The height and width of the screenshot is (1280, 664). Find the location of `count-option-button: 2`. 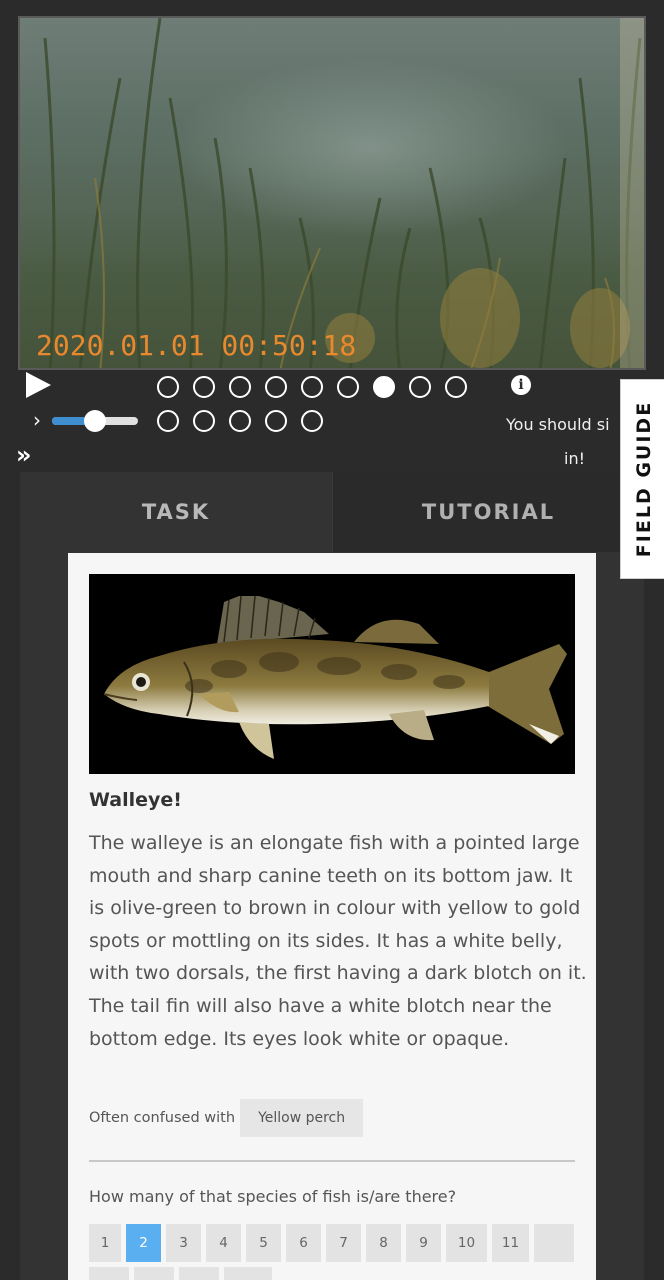

count-option-button: 2 is located at coordinates (143, 1243).